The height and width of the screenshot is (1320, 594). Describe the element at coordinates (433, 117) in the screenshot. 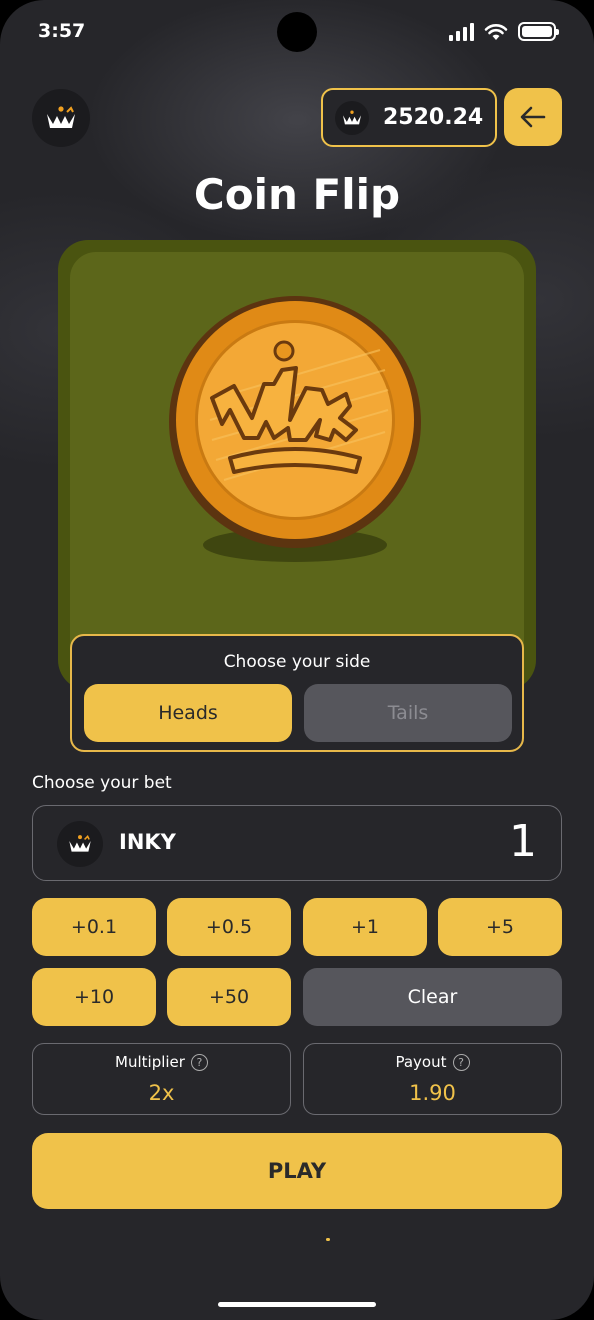

I see `balance-value: 2520.24` at that location.